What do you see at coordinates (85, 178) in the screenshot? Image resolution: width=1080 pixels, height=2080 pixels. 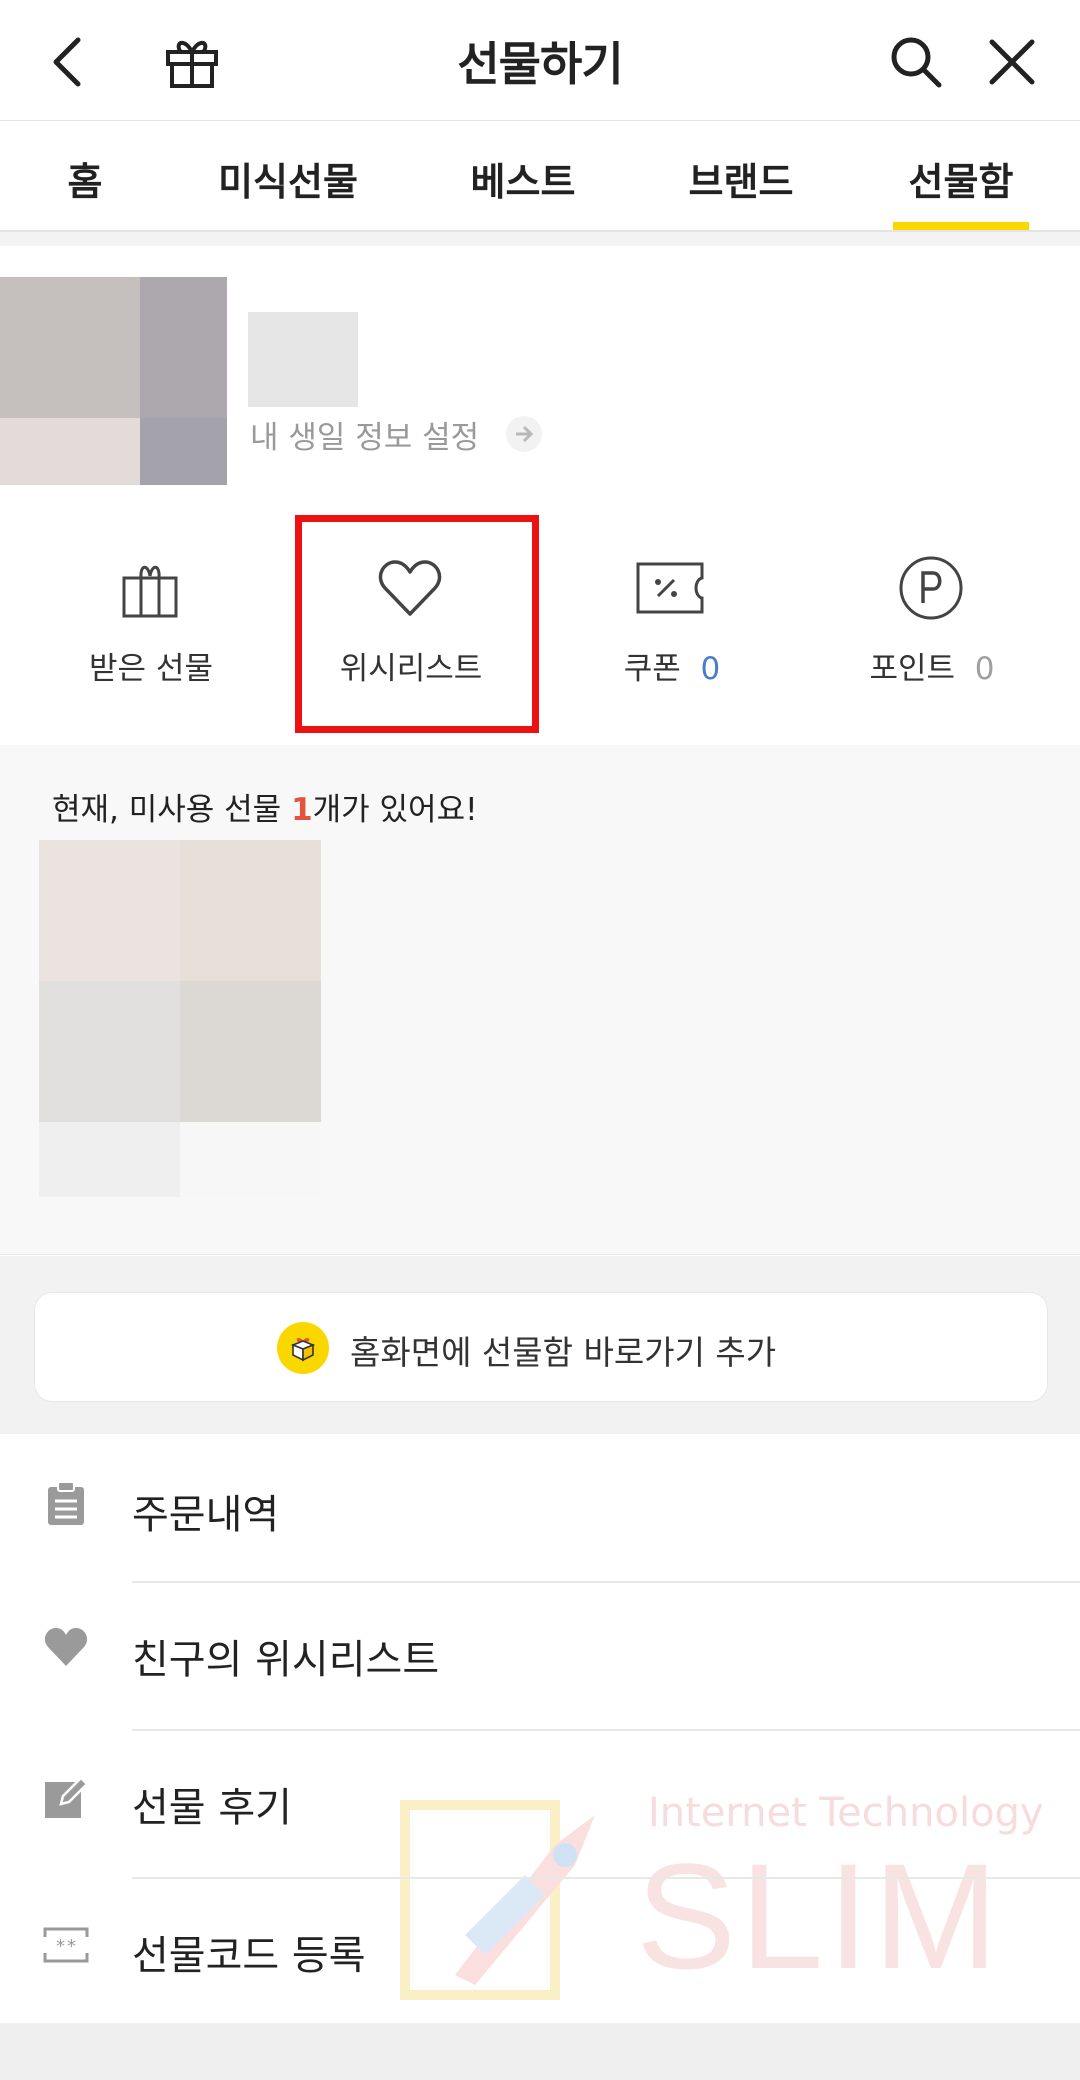 I see `tab-home: 홈` at bounding box center [85, 178].